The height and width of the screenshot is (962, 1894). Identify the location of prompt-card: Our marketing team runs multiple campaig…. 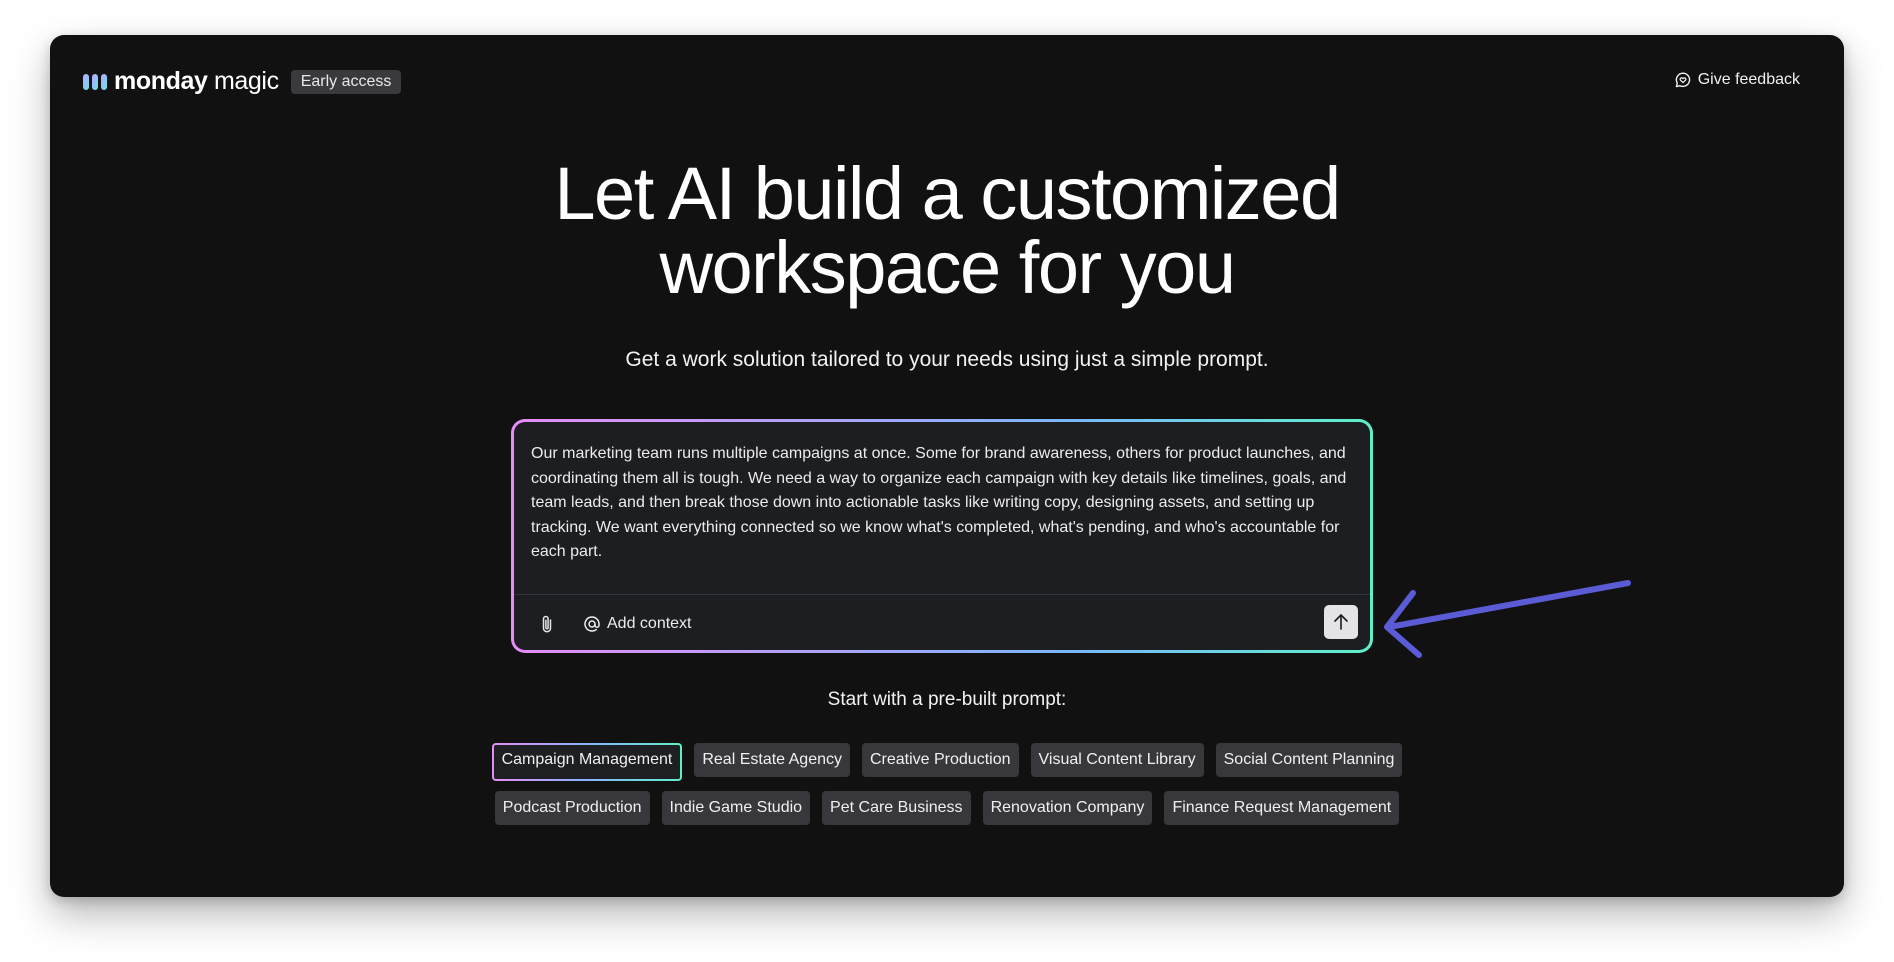
(942, 536).